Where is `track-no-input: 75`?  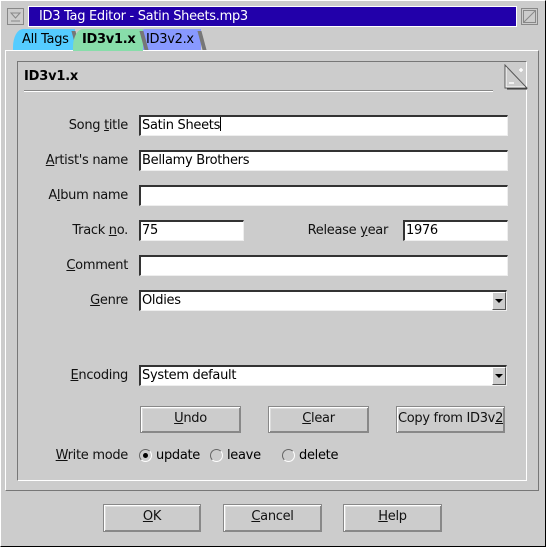
track-no-input: 75 is located at coordinates (191, 230).